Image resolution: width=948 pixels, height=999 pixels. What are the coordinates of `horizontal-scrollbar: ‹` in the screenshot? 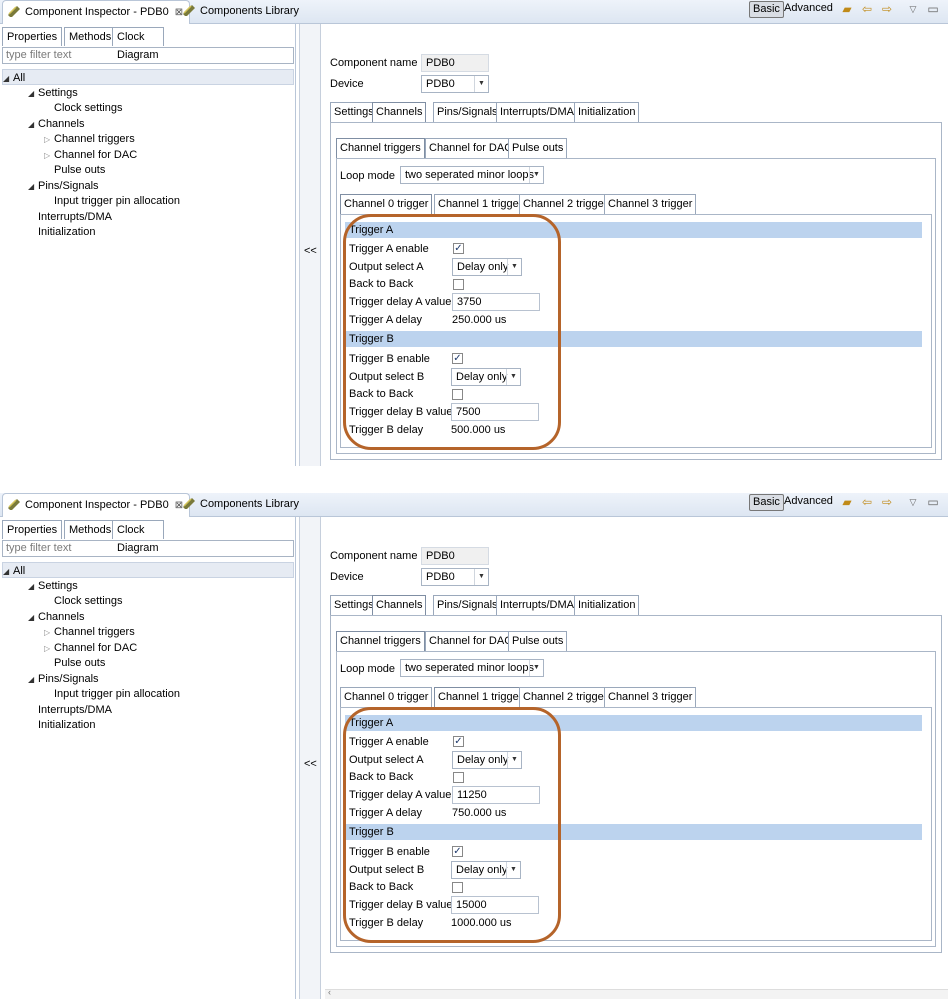 It's located at (636, 993).